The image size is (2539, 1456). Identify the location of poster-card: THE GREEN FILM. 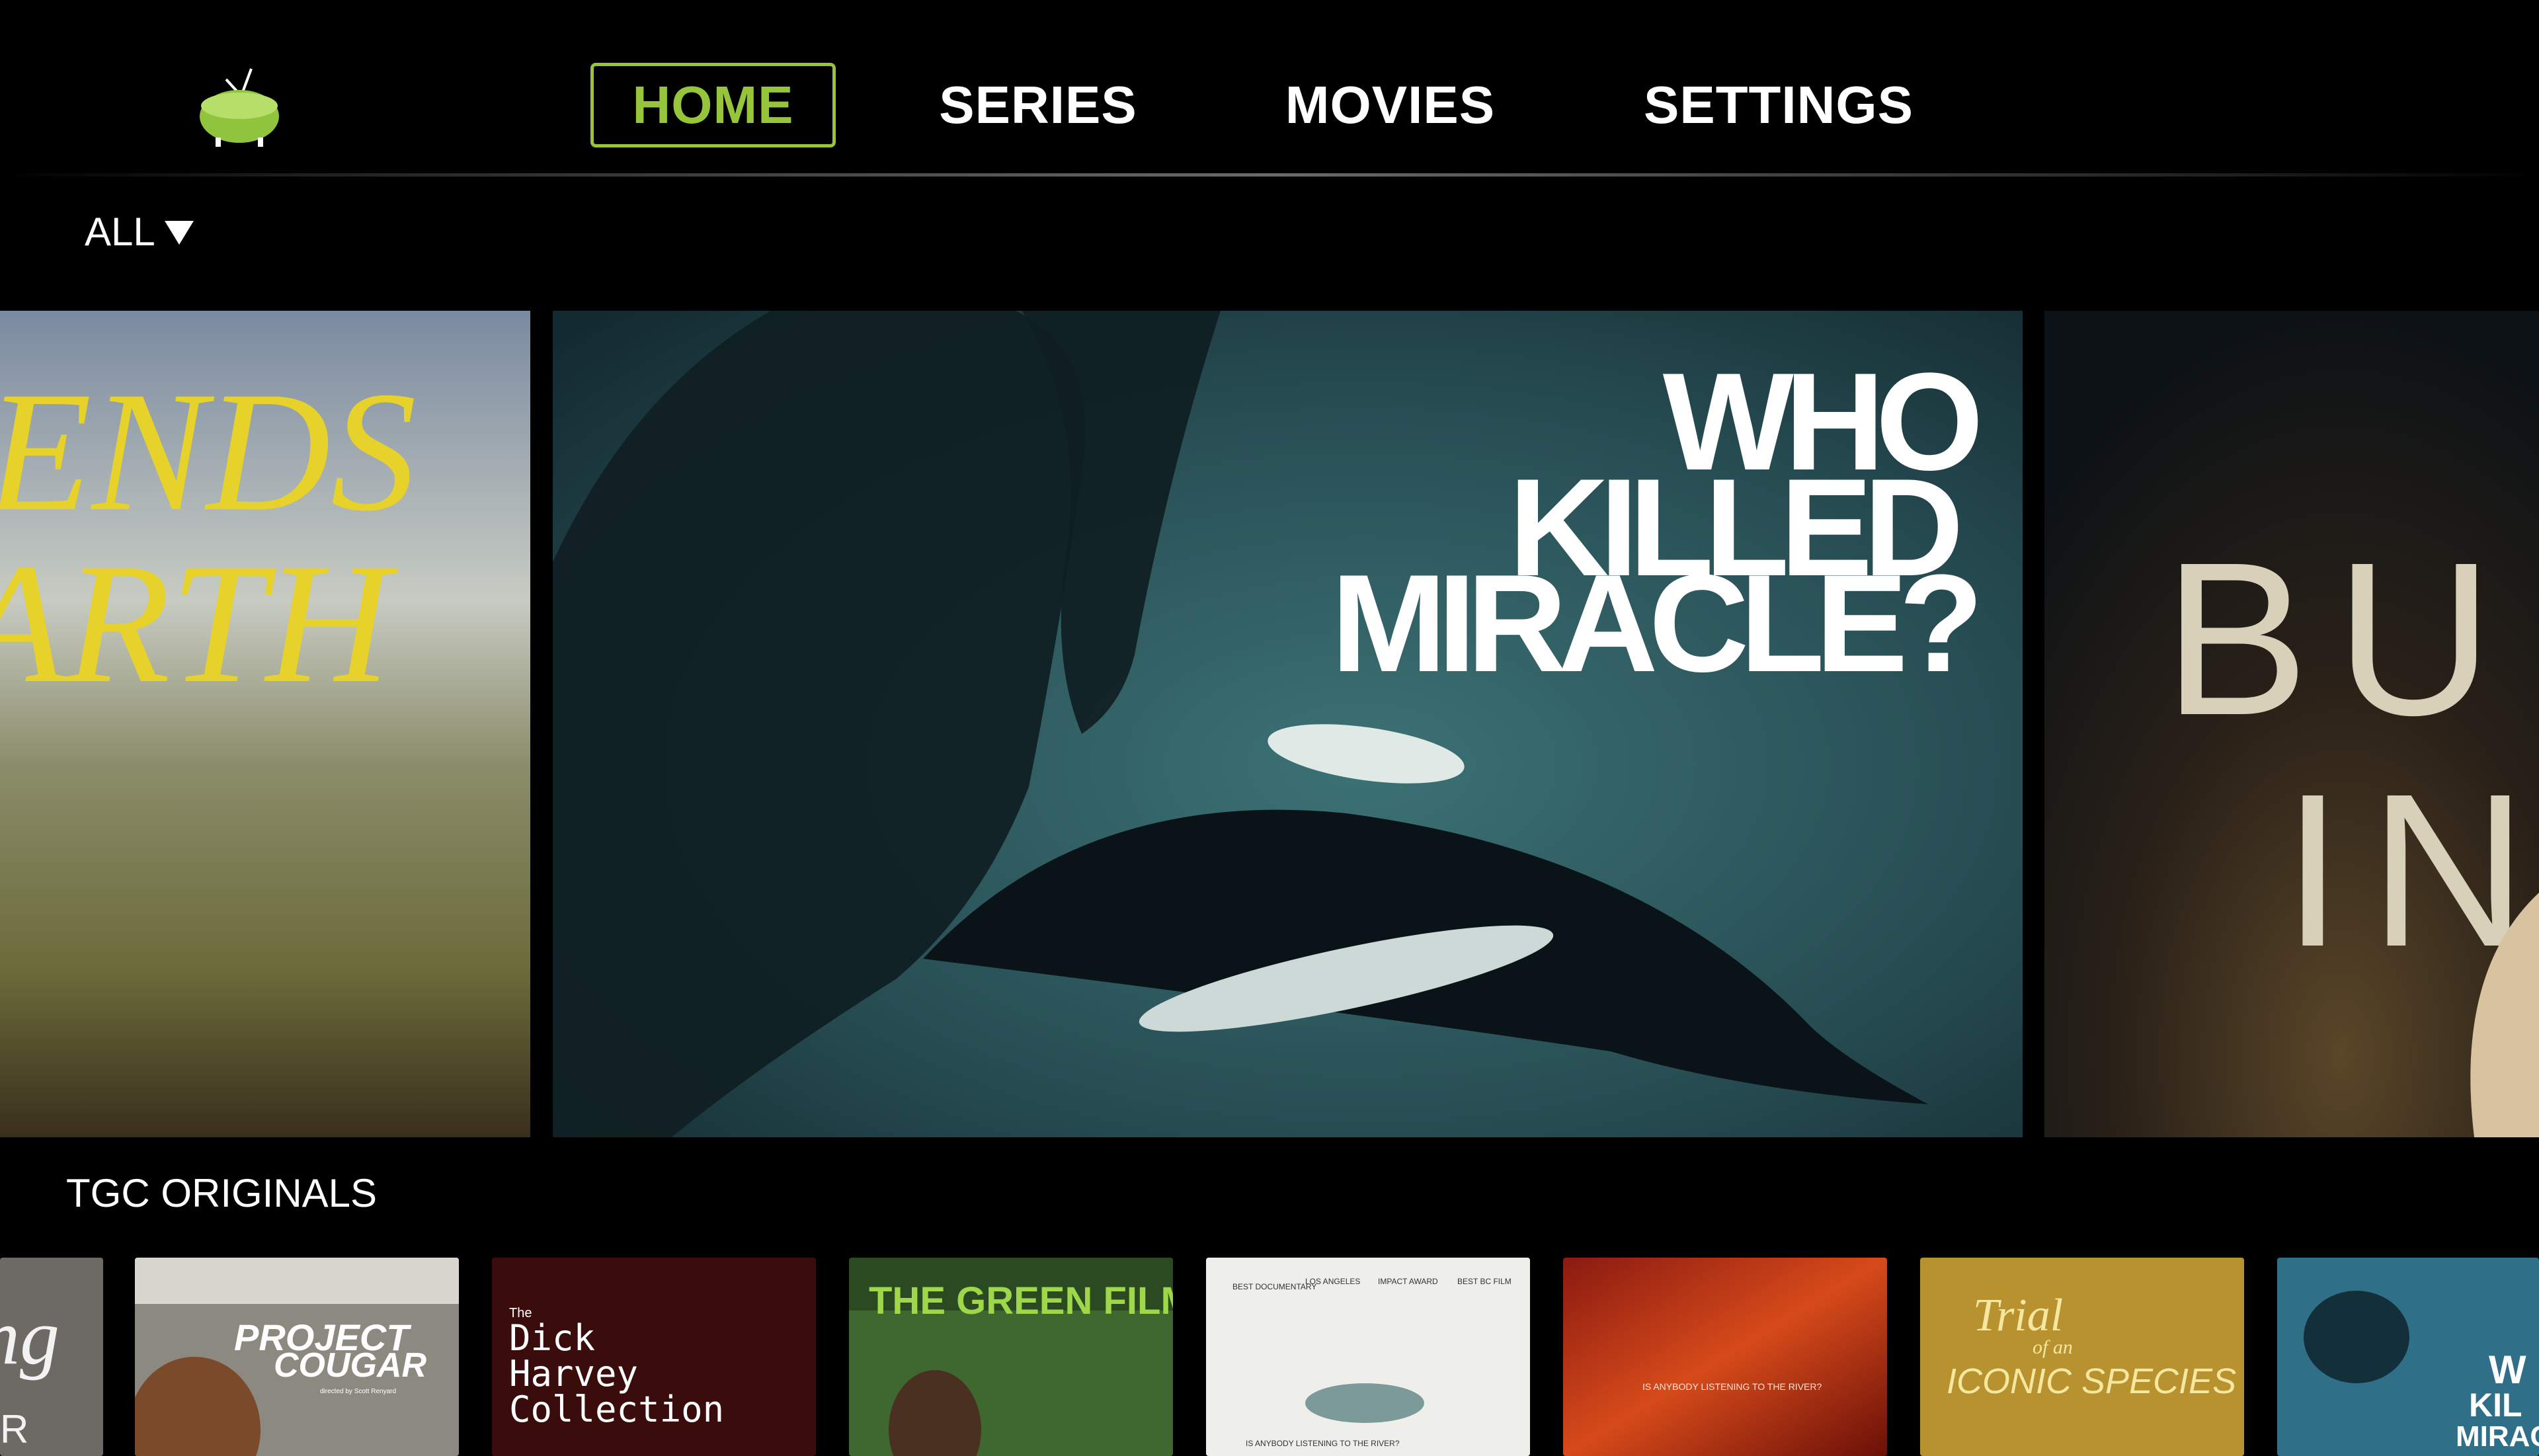
(1011, 1357).